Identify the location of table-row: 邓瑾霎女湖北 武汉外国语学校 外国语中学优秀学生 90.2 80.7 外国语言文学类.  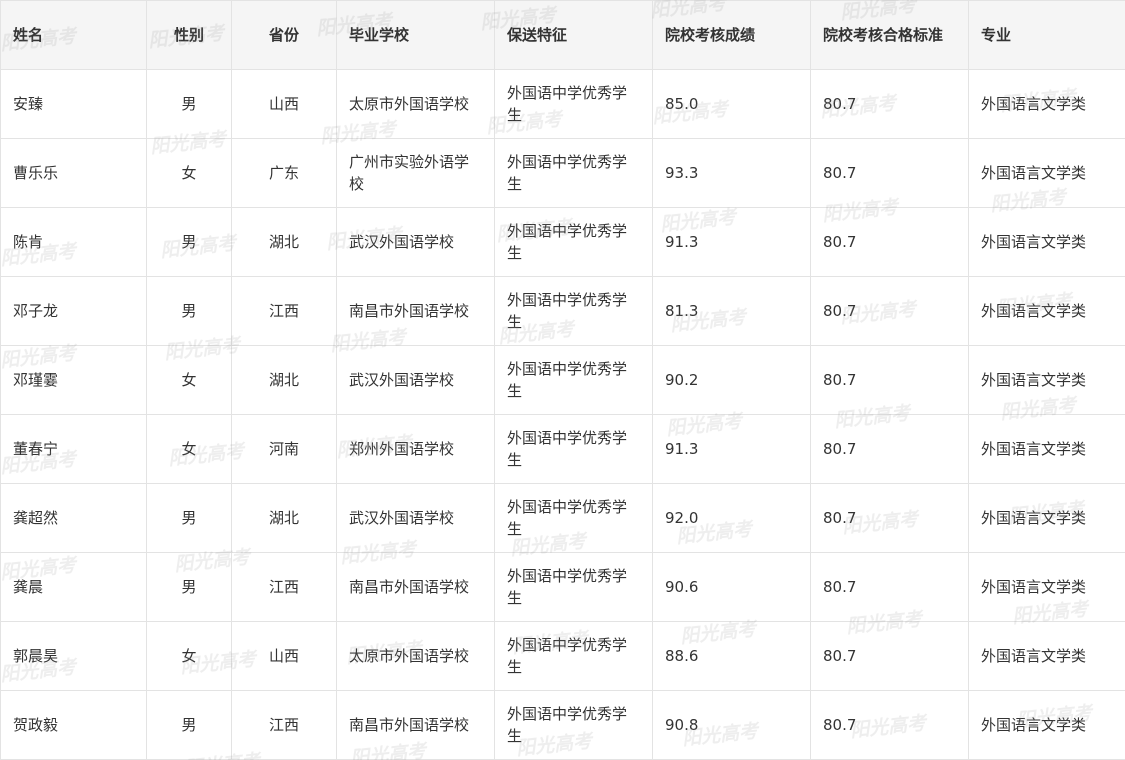
(562, 380).